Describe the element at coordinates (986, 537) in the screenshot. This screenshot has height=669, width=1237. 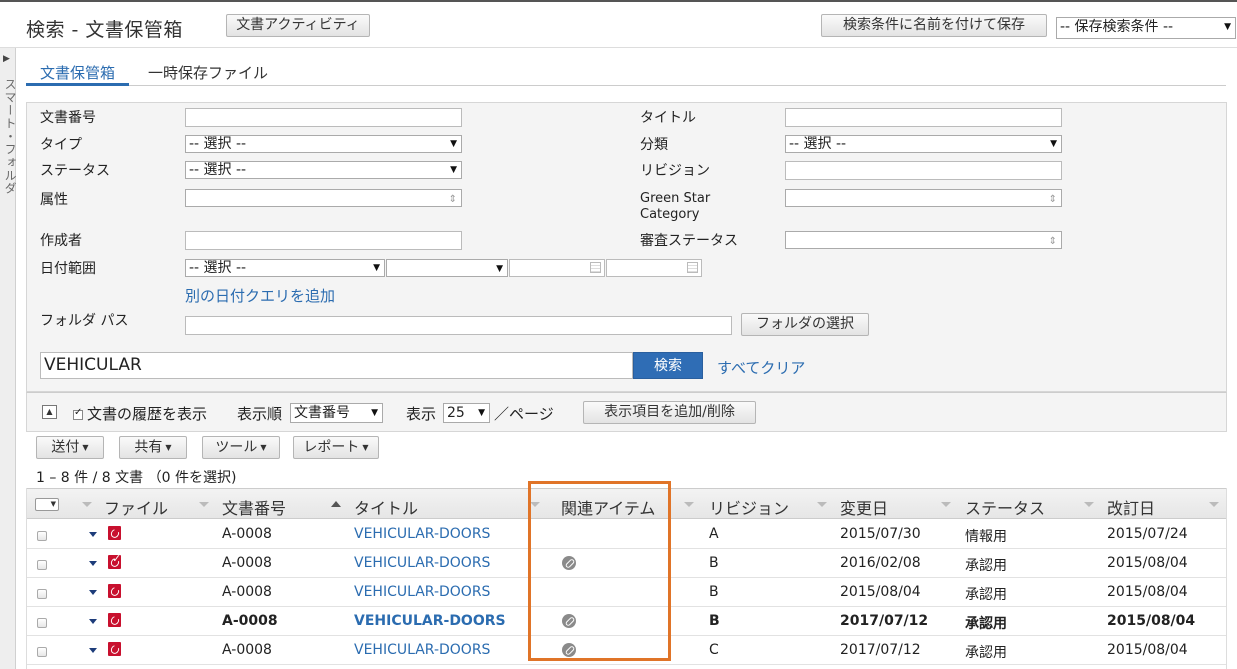
I see `row-status: 情報用` at that location.